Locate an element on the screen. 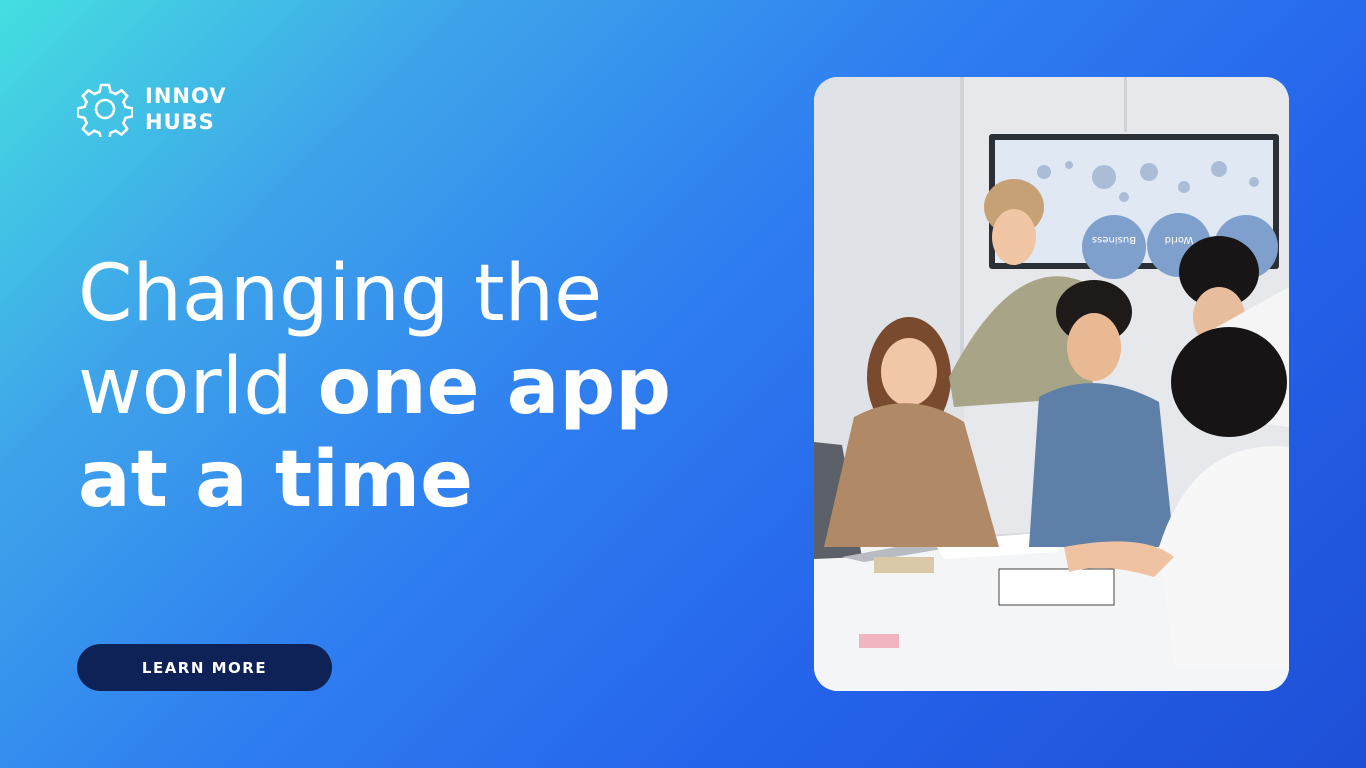 Image resolution: width=1366 pixels, height=768 pixels. brand-logo: INNOV HUBS is located at coordinates (152, 109).